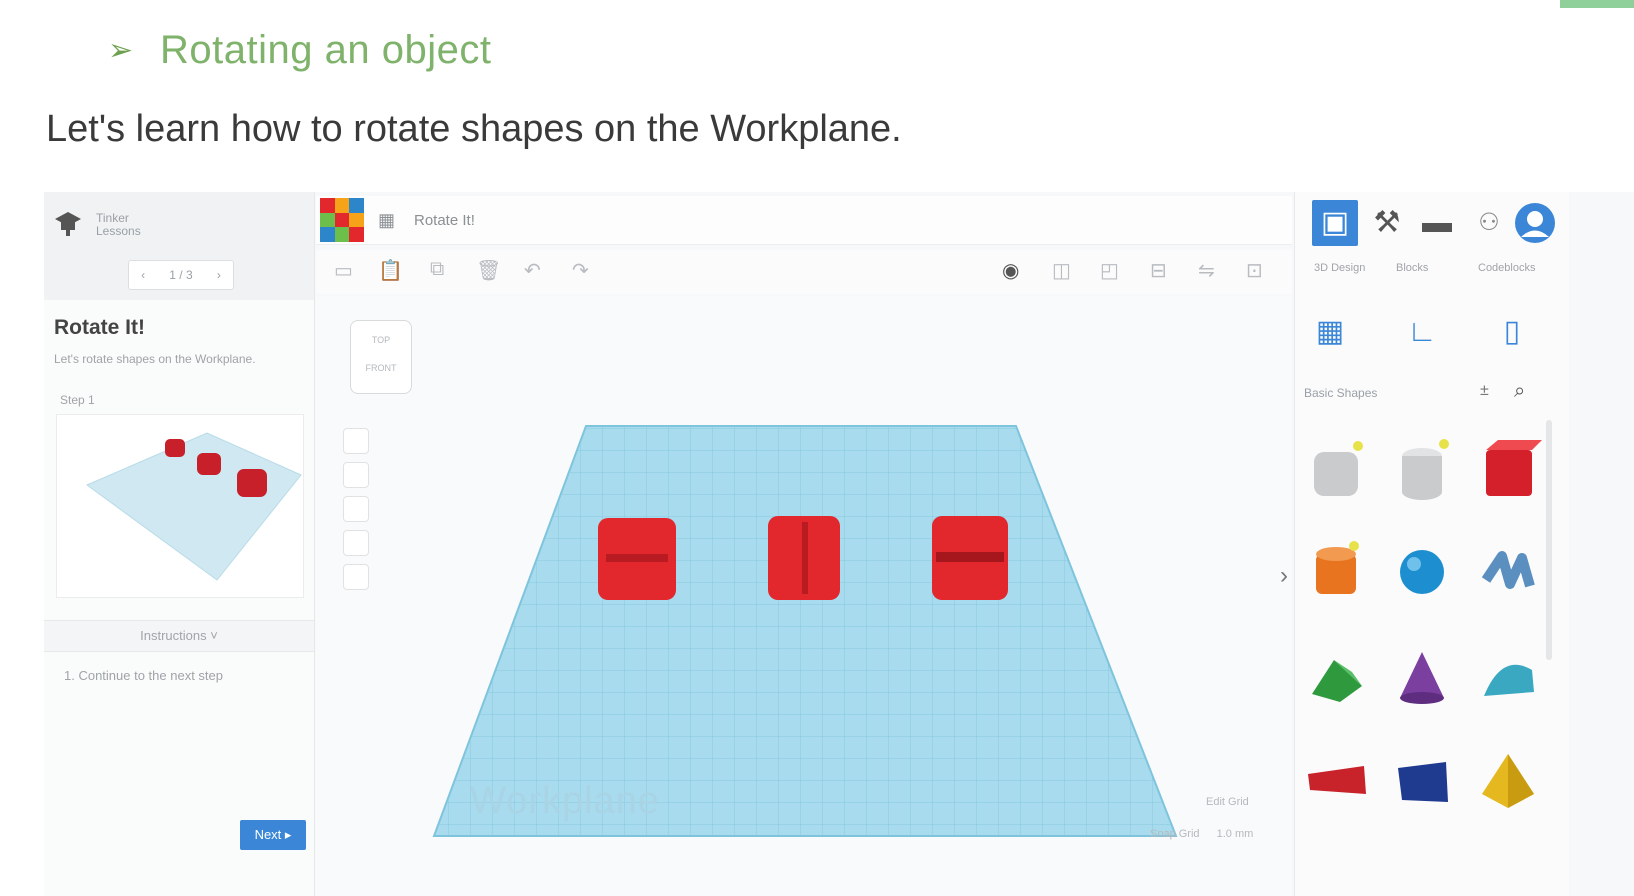  Describe the element at coordinates (1336, 780) in the screenshot. I see `shape-text` at that location.